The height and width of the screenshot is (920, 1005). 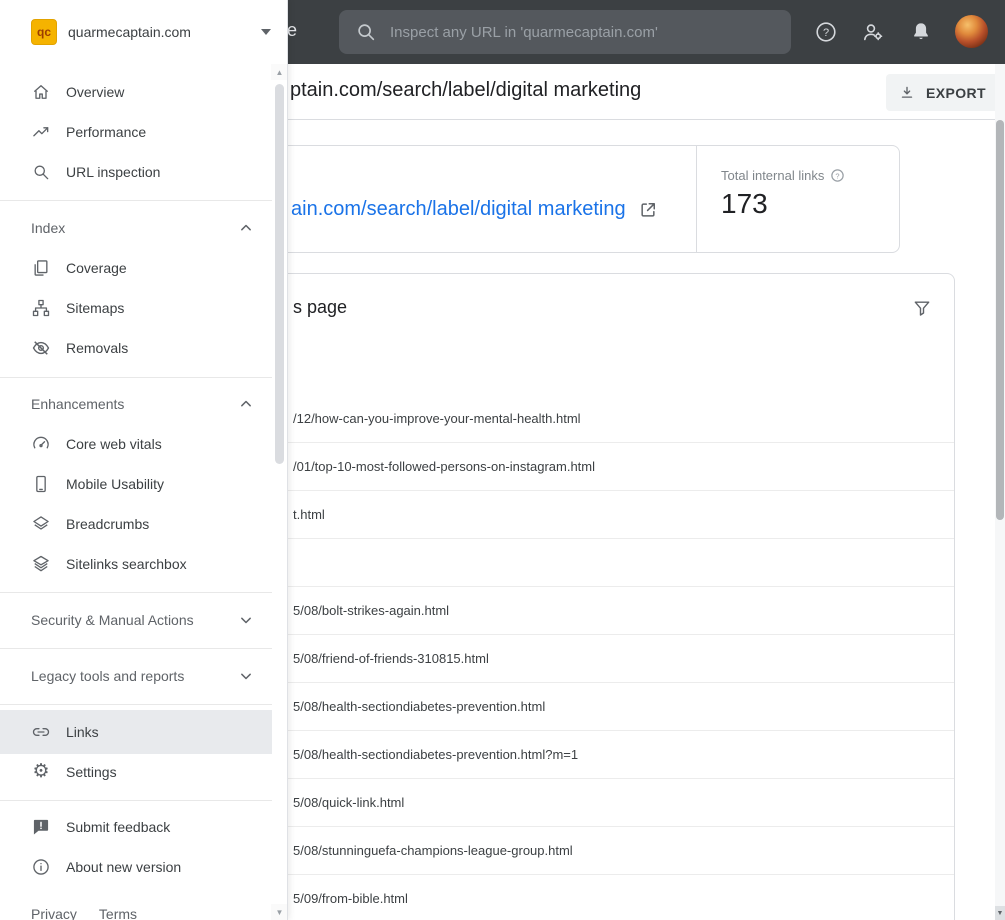 What do you see at coordinates (41, 564) in the screenshot?
I see `layers-stack-icon` at bounding box center [41, 564].